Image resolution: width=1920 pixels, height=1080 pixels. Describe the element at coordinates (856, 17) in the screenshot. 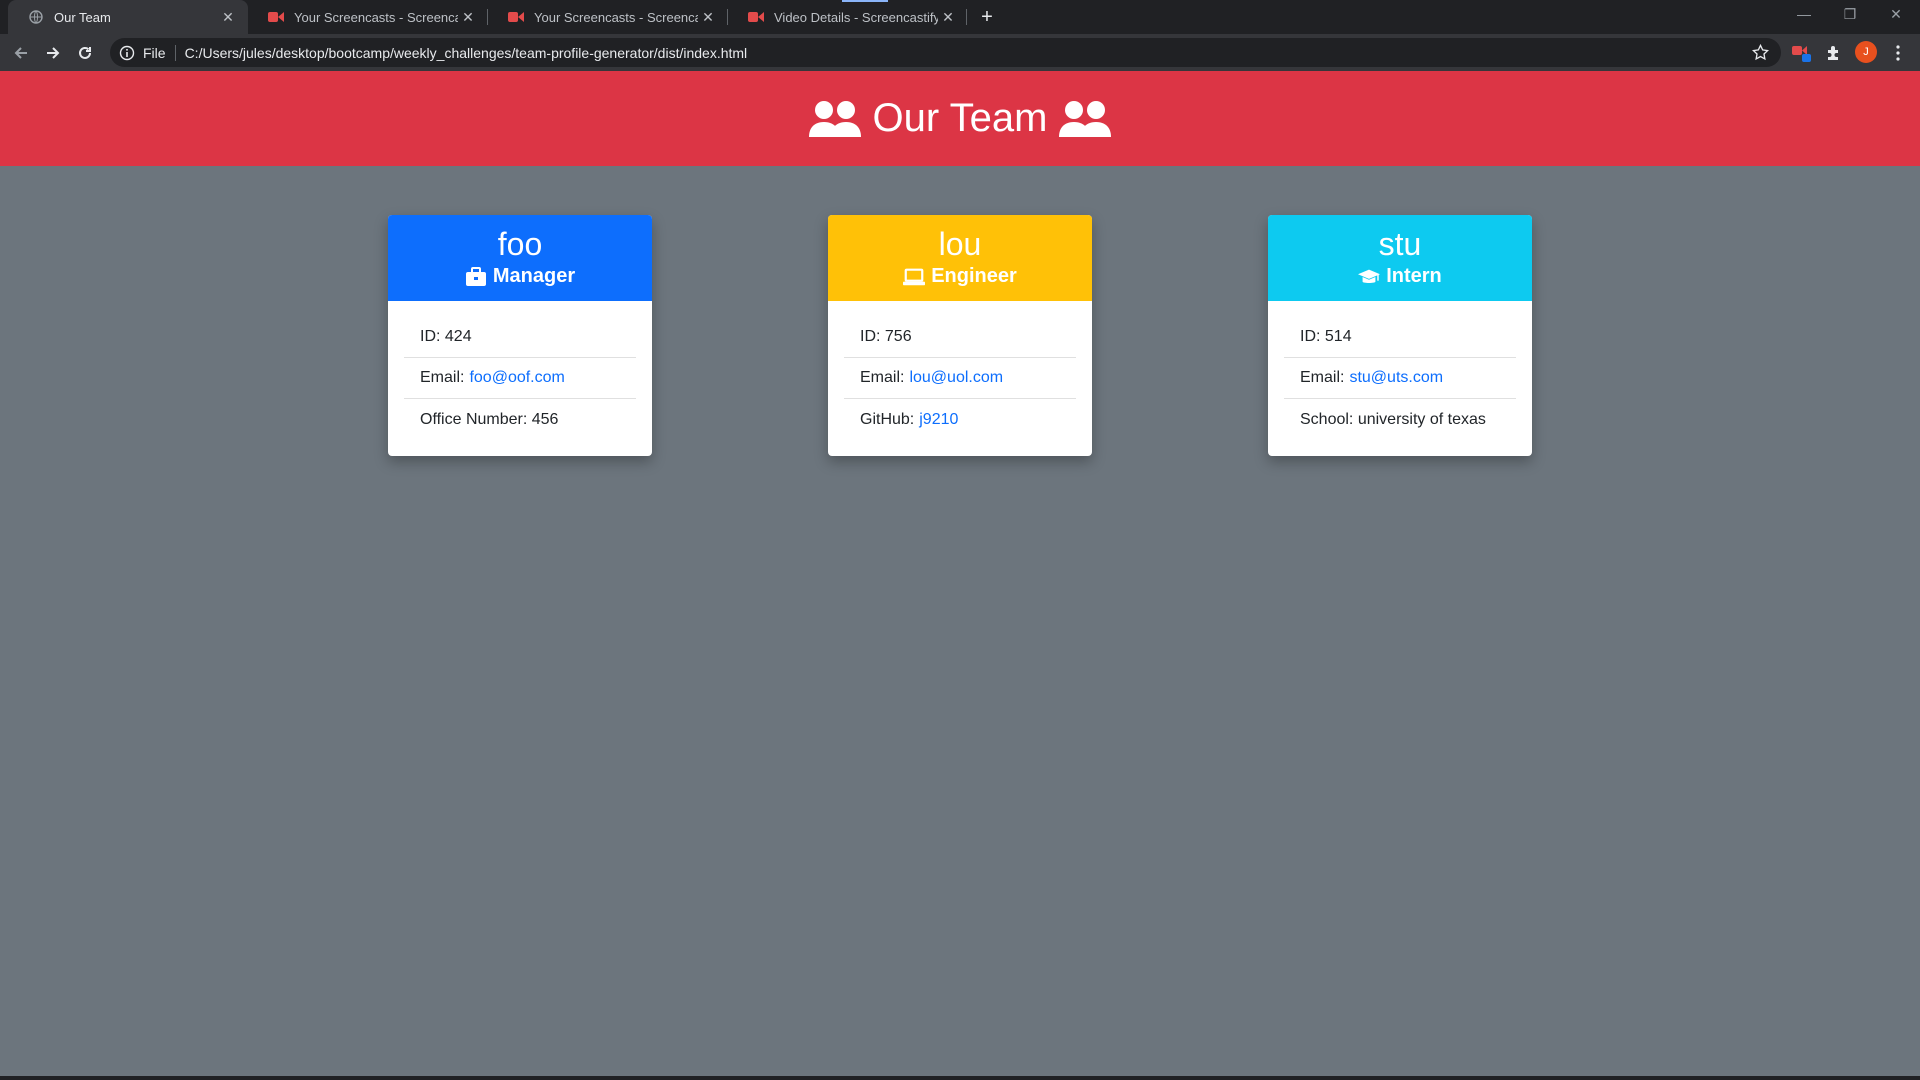

I see `tab-title: Video Details - Screencastify` at that location.